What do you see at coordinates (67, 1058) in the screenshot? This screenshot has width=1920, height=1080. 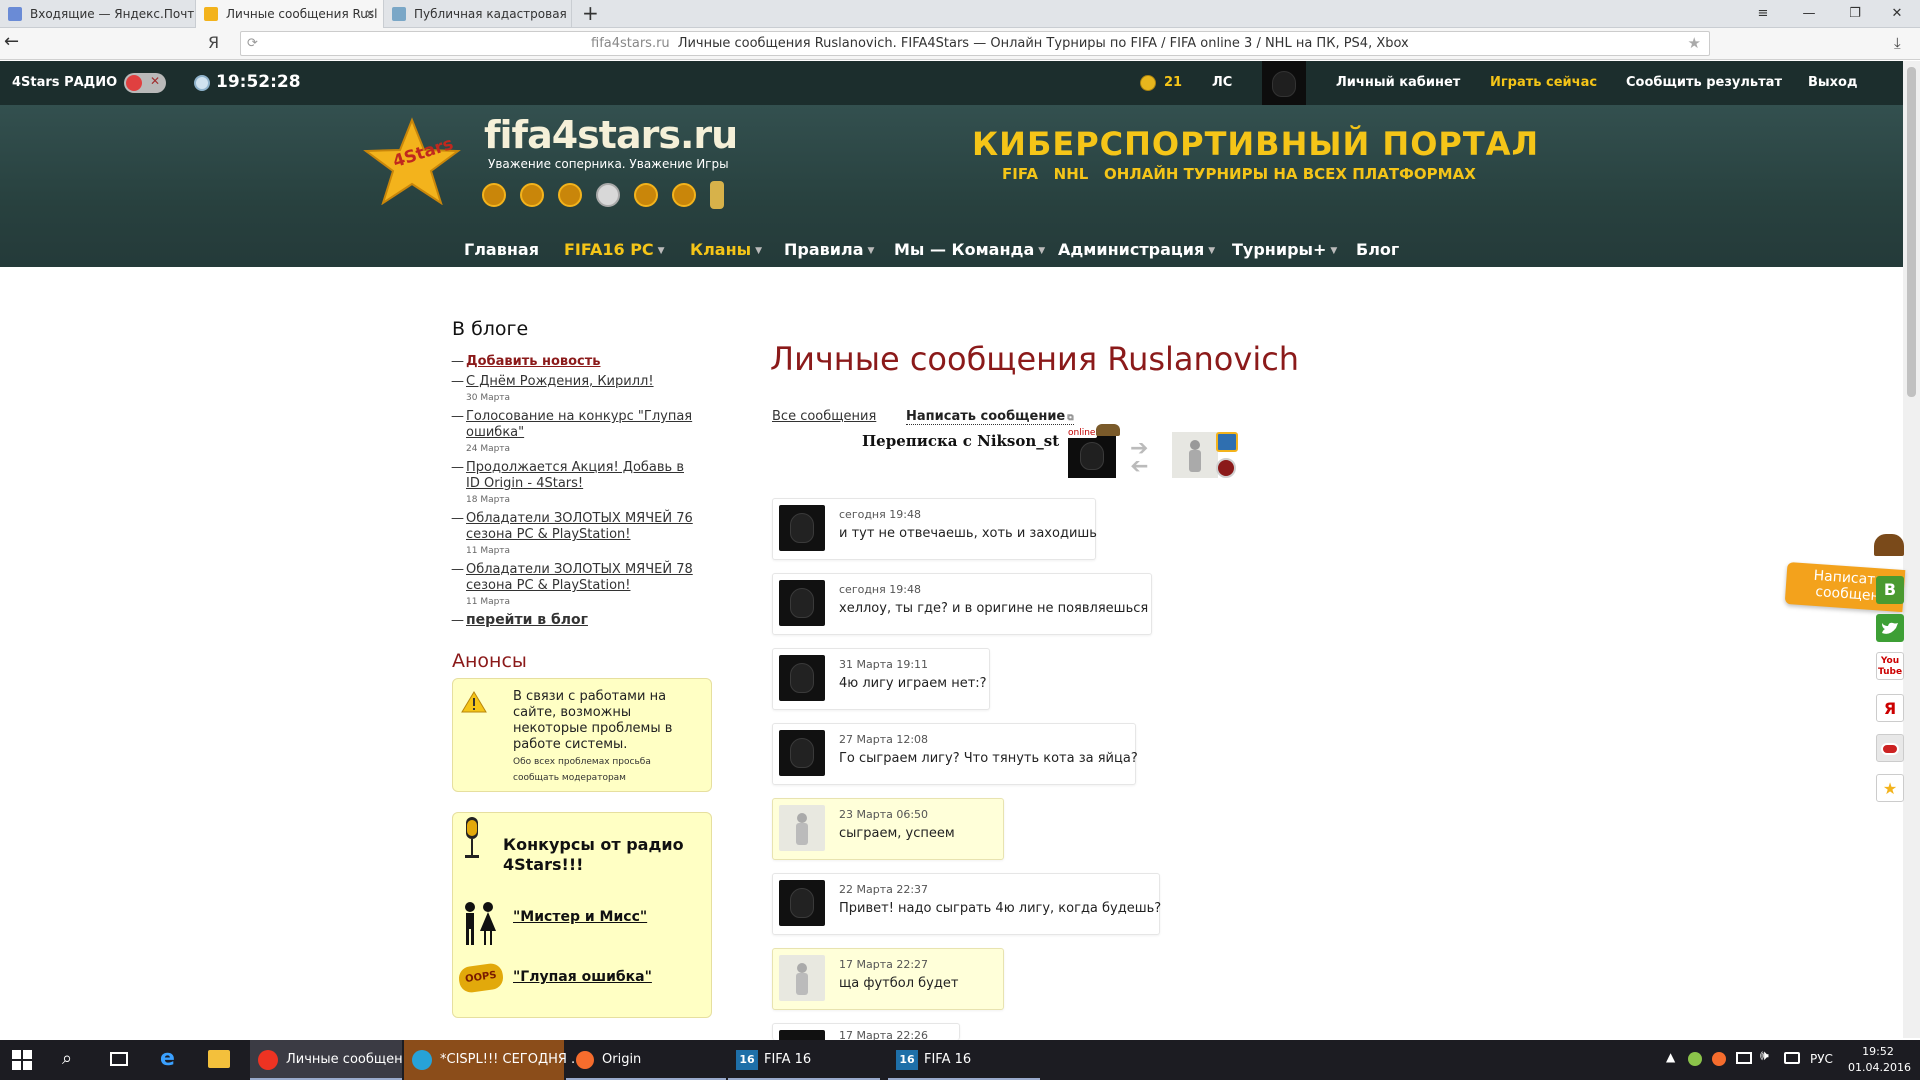 I see `taskbar-search-icon: ⌕` at bounding box center [67, 1058].